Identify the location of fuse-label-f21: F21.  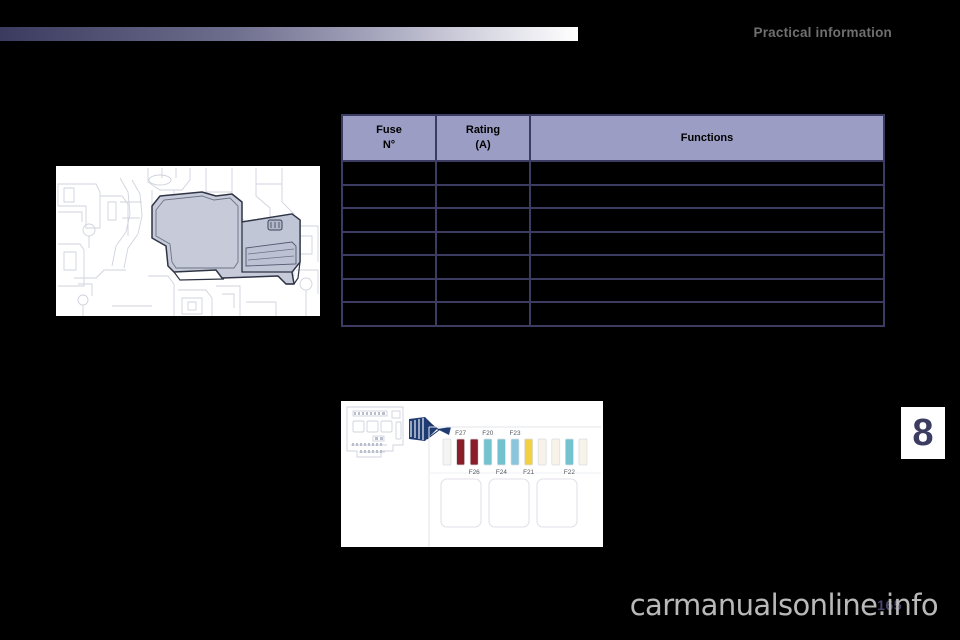
(528, 472).